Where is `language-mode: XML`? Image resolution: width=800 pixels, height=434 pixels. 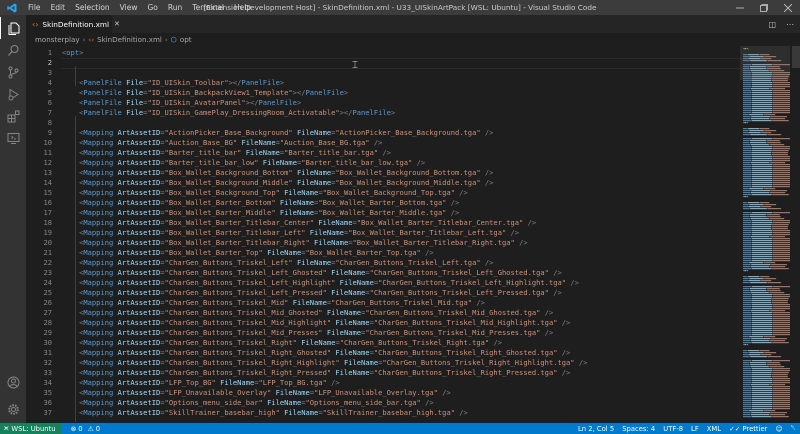 language-mode: XML is located at coordinates (714, 429).